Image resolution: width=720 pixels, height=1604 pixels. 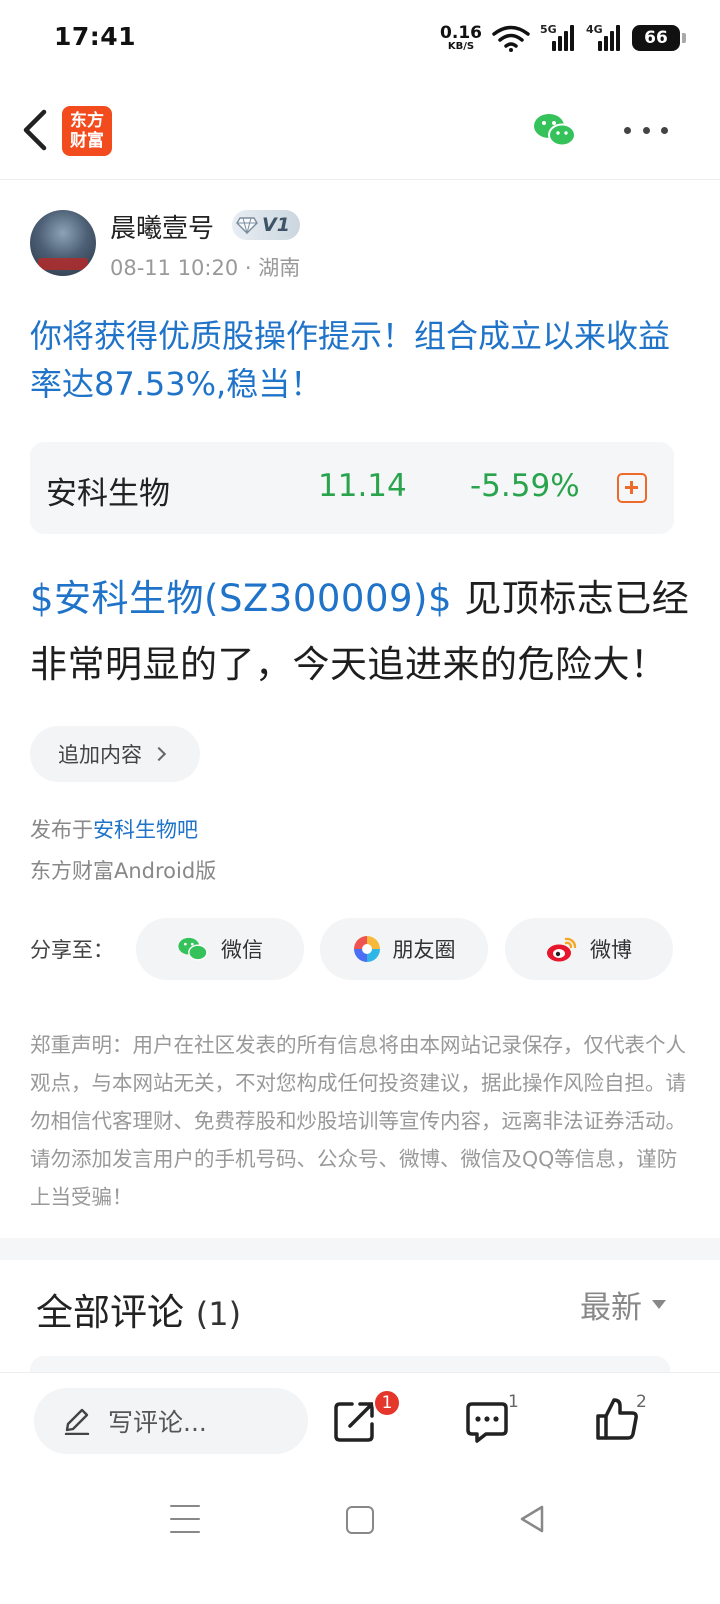 I want to click on comment-icon, so click(x=487, y=1421).